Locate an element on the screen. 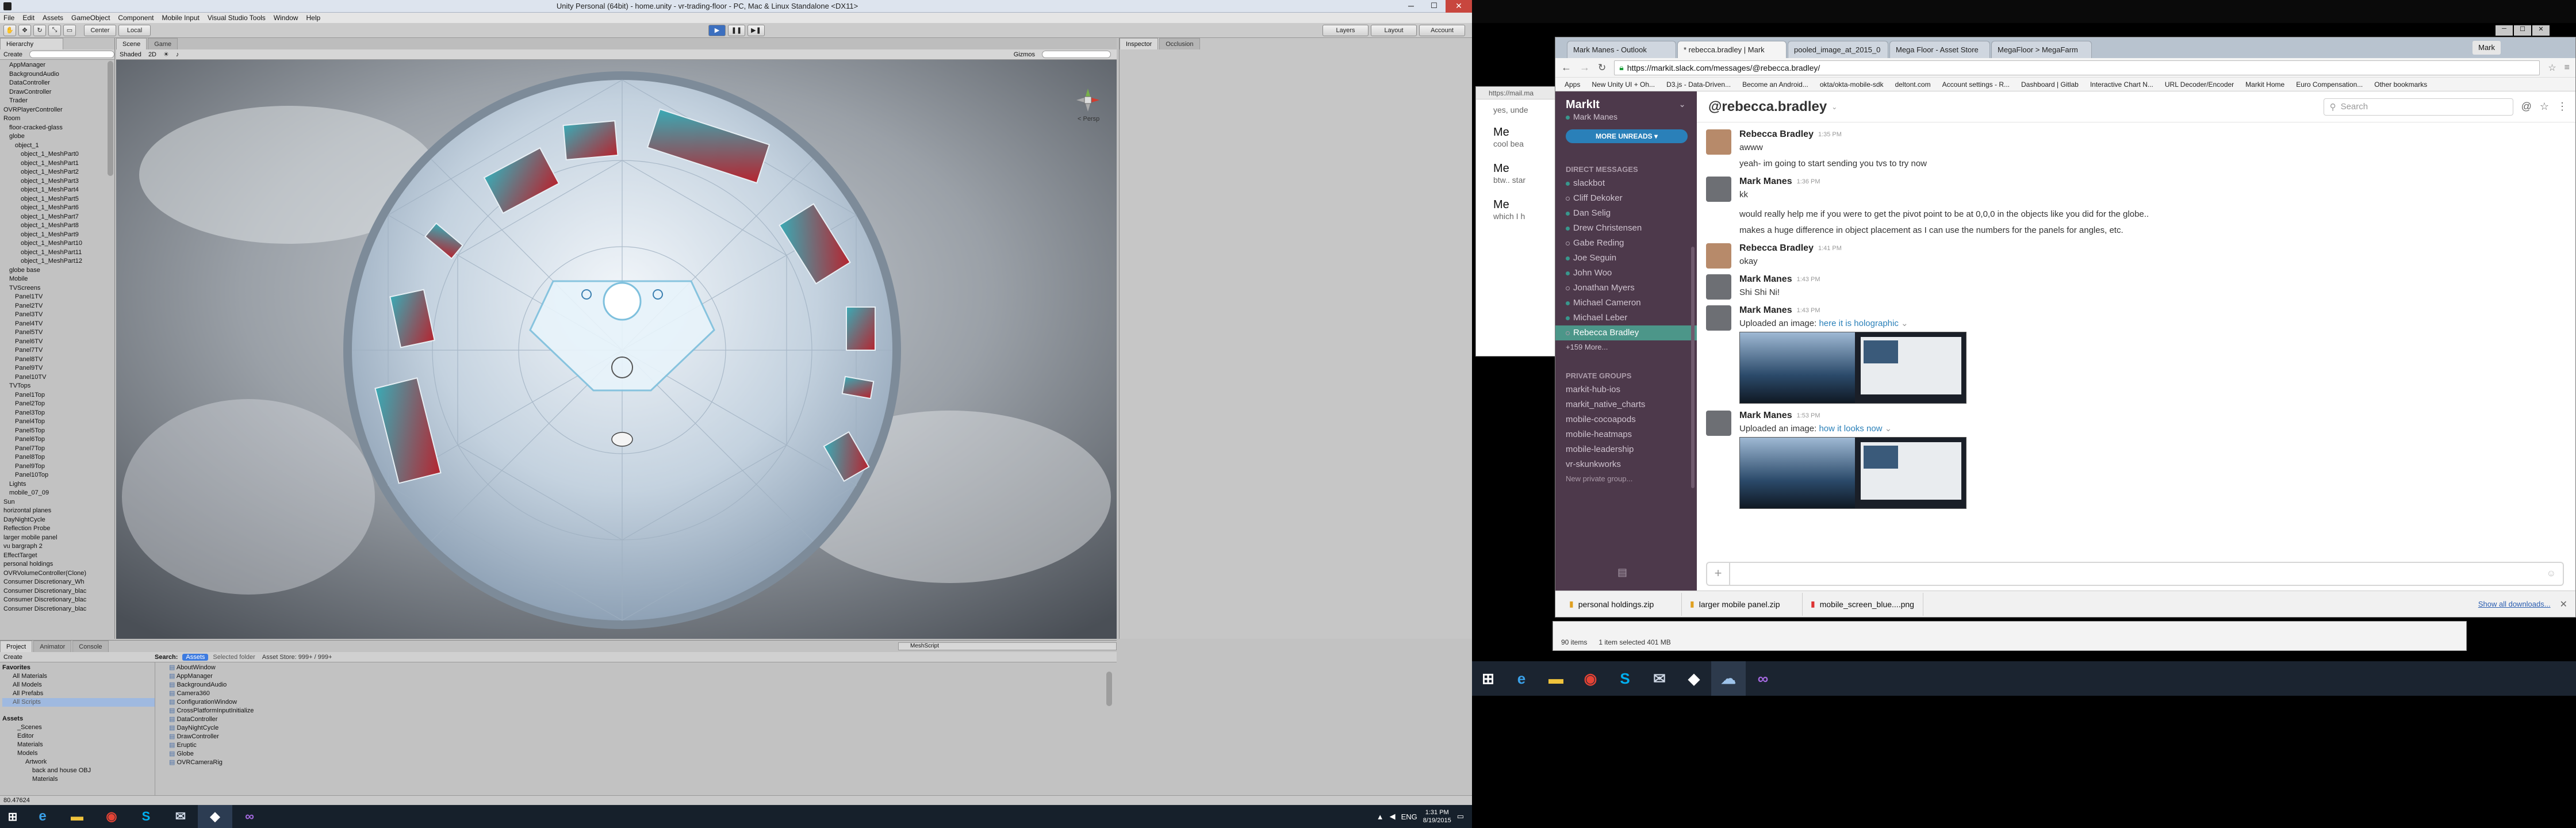 Image resolution: width=2576 pixels, height=828 pixels. download-item: ▮ personal holdings.zip is located at coordinates (1621, 604).